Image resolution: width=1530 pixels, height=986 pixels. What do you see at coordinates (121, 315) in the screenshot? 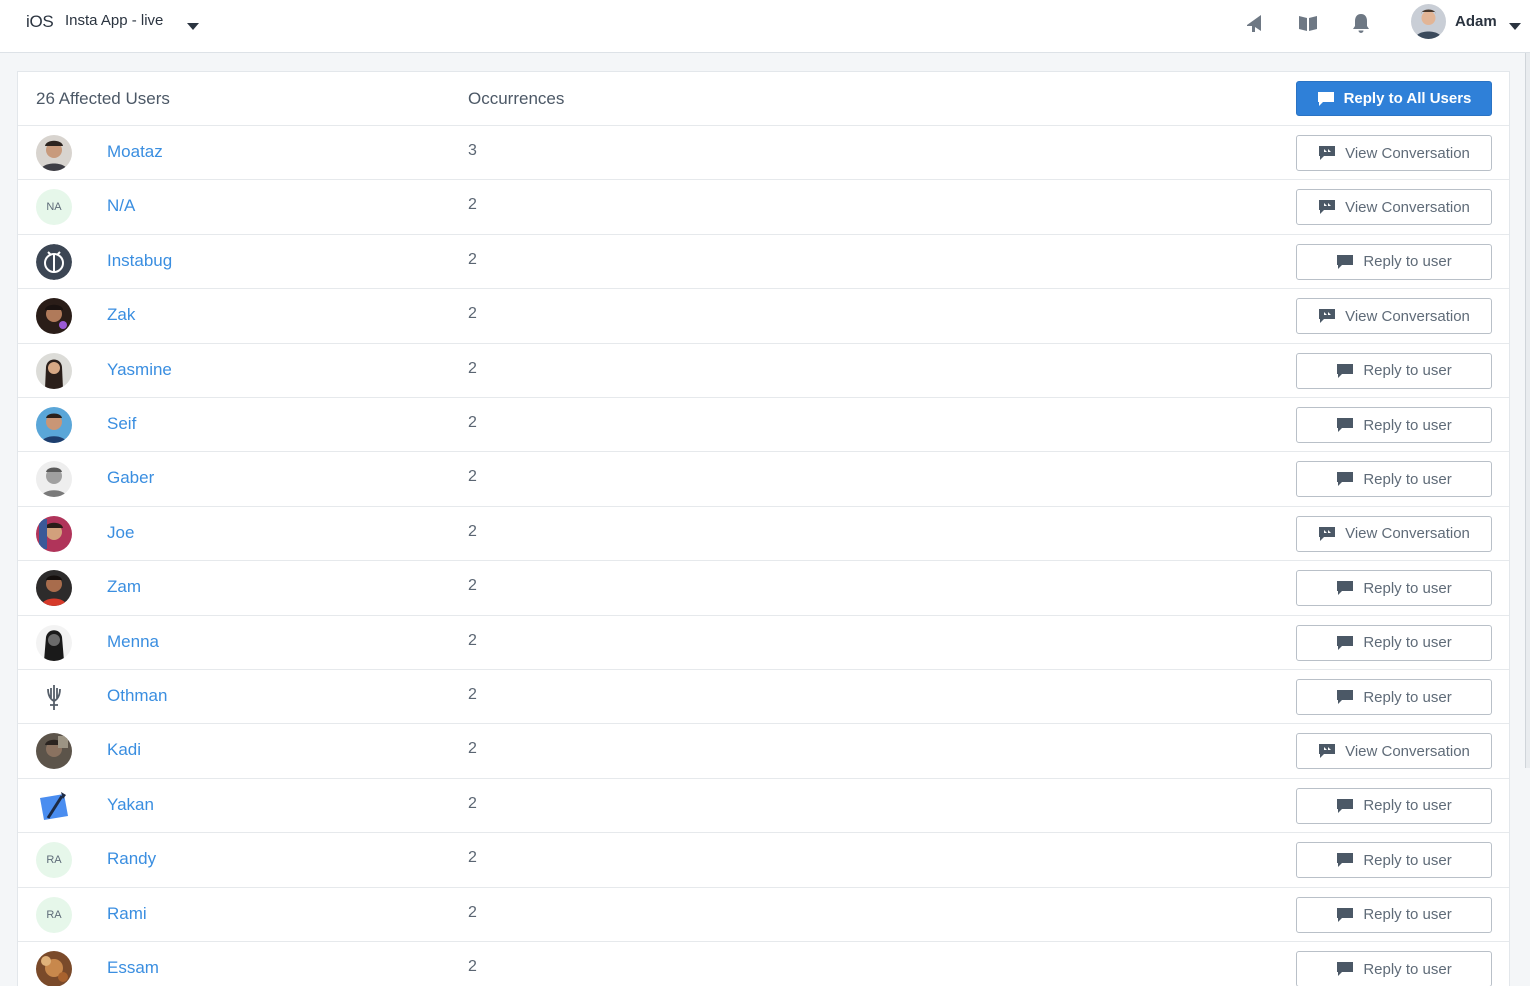
I see `user-name-link: Zak` at bounding box center [121, 315].